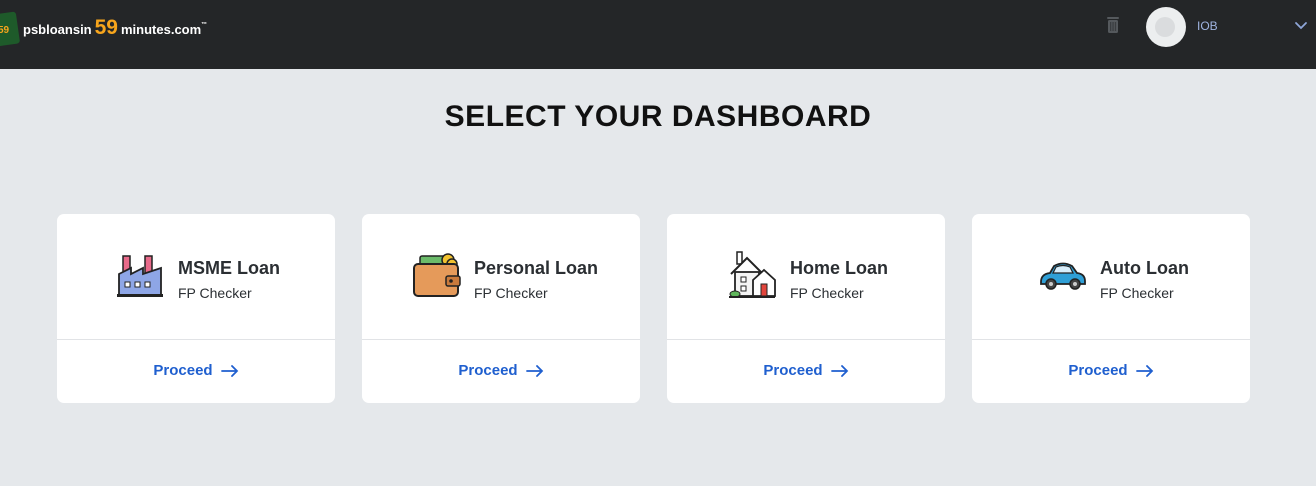 The image size is (1316, 486). Describe the element at coordinates (806, 308) in the screenshot. I see `card-home-loan: Home Loan FP Checker Proceed` at that location.